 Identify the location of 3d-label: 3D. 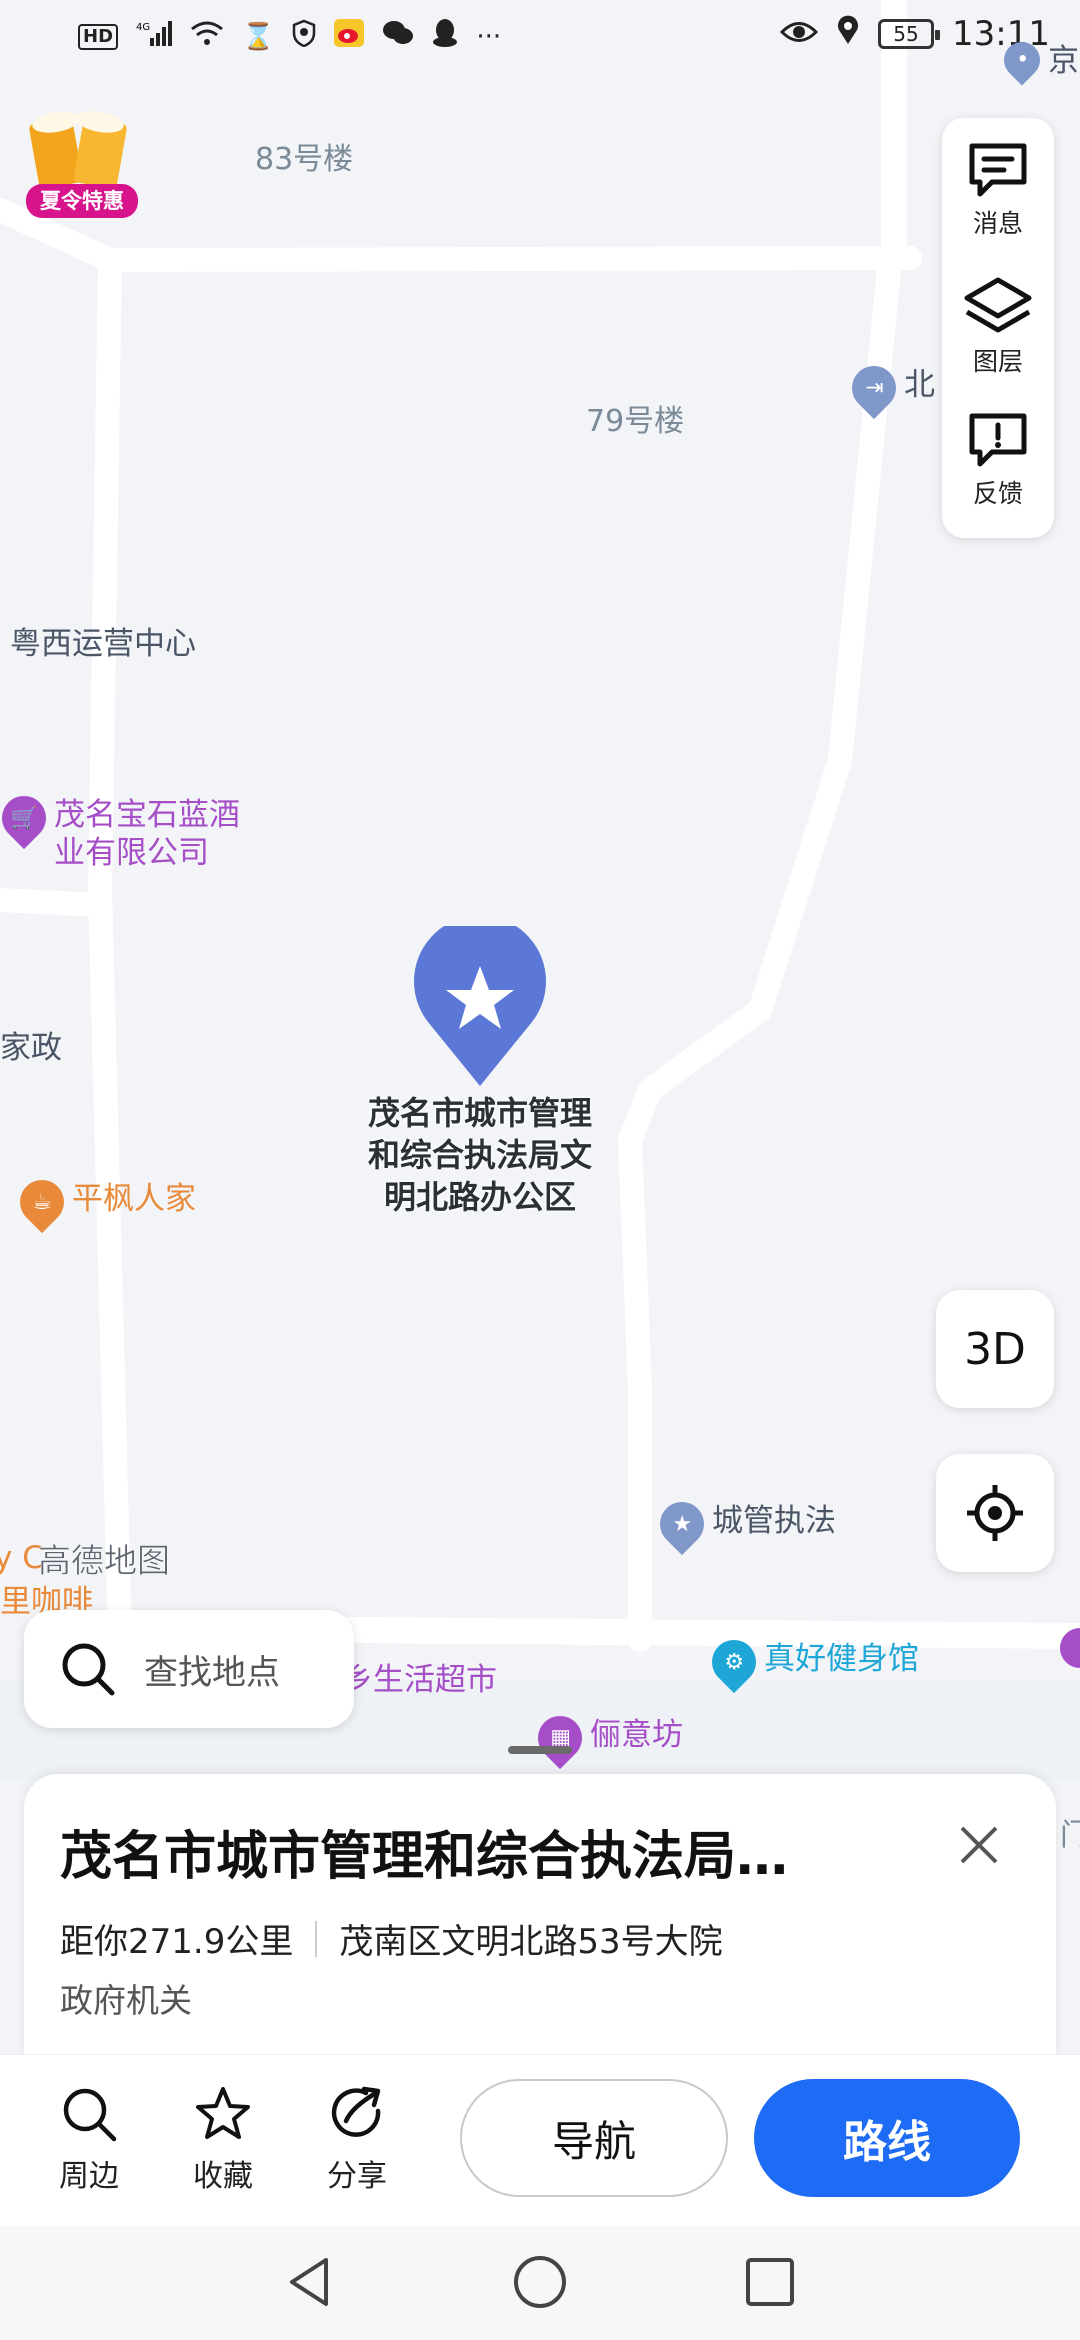
(995, 1349).